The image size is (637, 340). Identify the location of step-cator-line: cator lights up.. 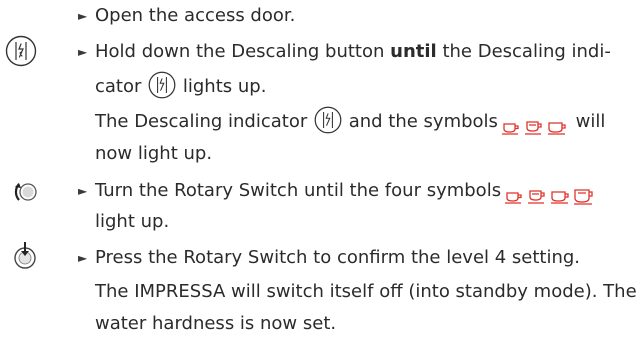
(361, 86).